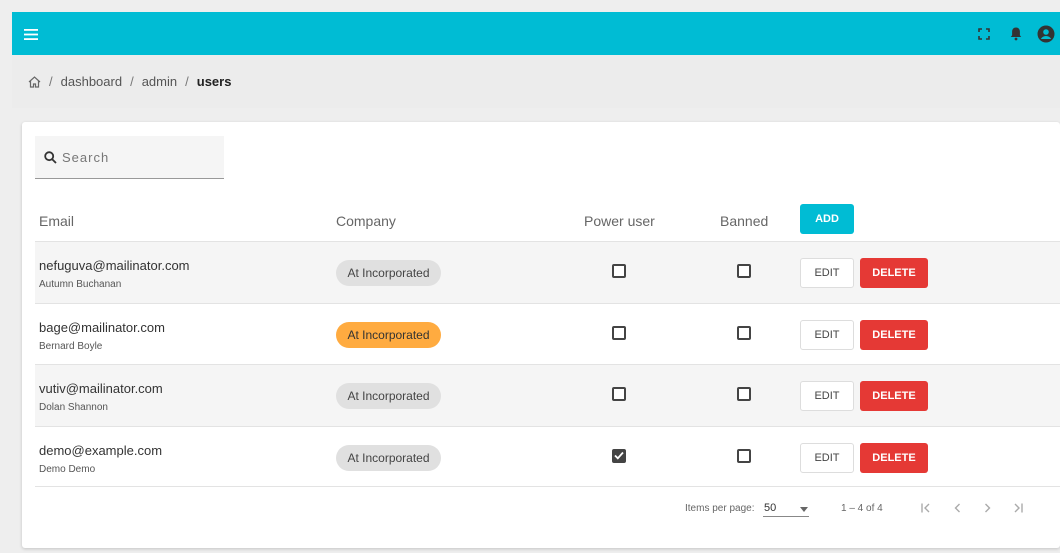 This screenshot has width=1060, height=553. What do you see at coordinates (957, 508) in the screenshot?
I see `previous-page-icon` at bounding box center [957, 508].